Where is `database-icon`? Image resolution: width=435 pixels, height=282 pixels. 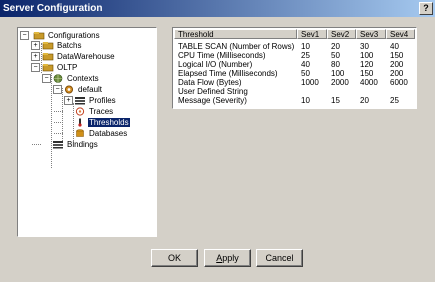 database-icon is located at coordinates (80, 133).